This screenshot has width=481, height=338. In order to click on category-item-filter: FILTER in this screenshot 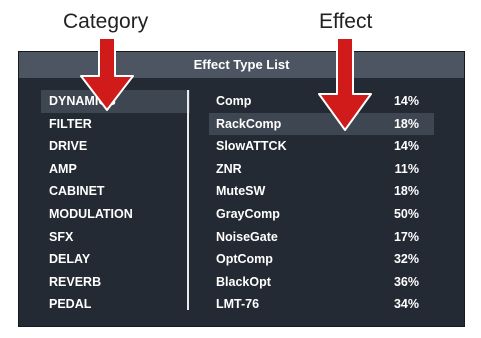, I will do `click(115, 124)`.